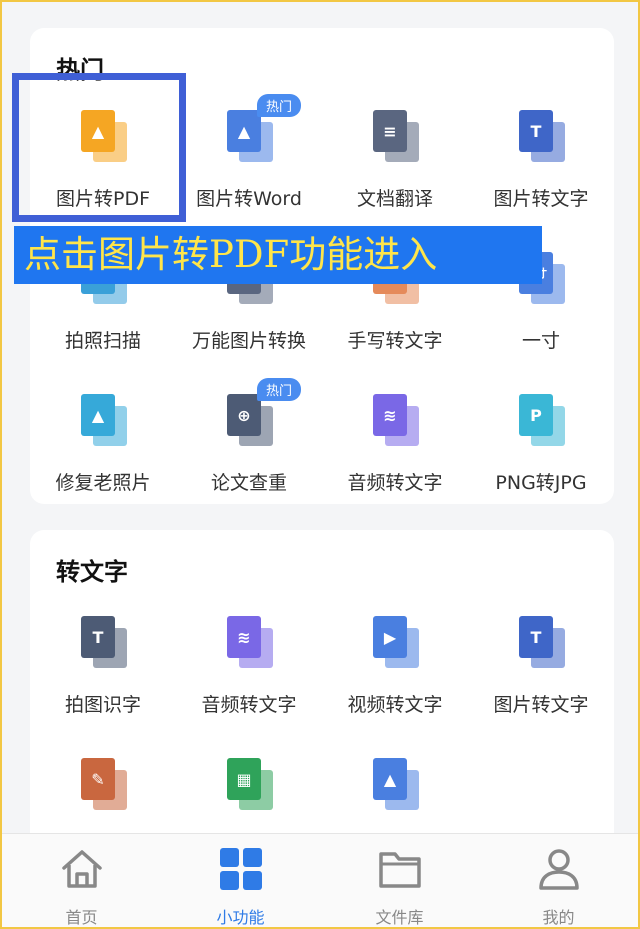 This screenshot has width=640, height=929. What do you see at coordinates (395, 679) in the screenshot?
I see `tool-item: ▶ 视频转文字` at bounding box center [395, 679].